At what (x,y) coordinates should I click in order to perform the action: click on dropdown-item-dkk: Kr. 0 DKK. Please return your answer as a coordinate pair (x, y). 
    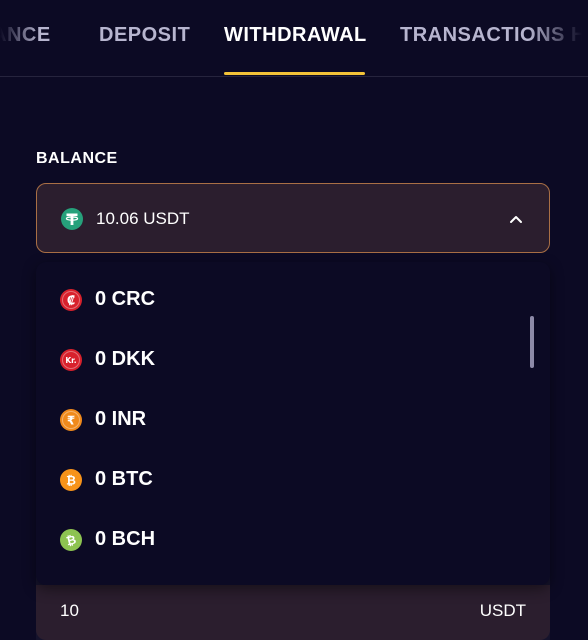
    Looking at the image, I should click on (281, 360).